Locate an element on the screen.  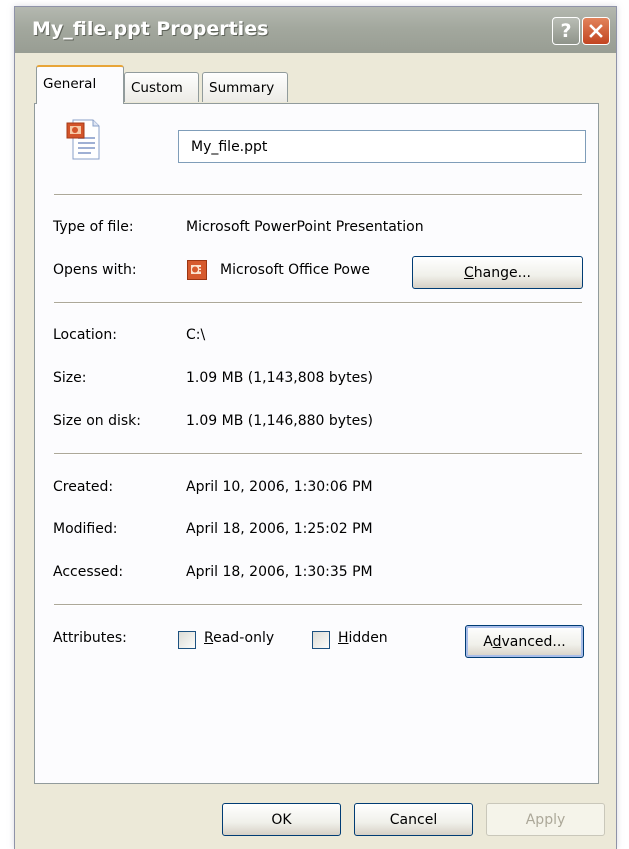
tab-summary: Summary is located at coordinates (245, 87).